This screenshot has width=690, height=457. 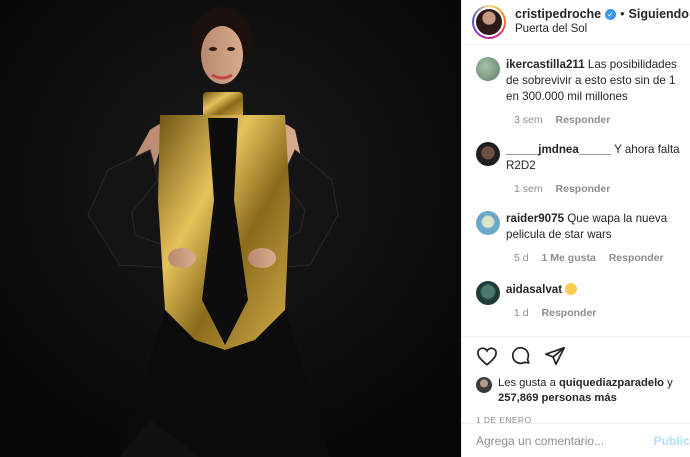 What do you see at coordinates (484, 385) in the screenshot?
I see `liker-avatar` at bounding box center [484, 385].